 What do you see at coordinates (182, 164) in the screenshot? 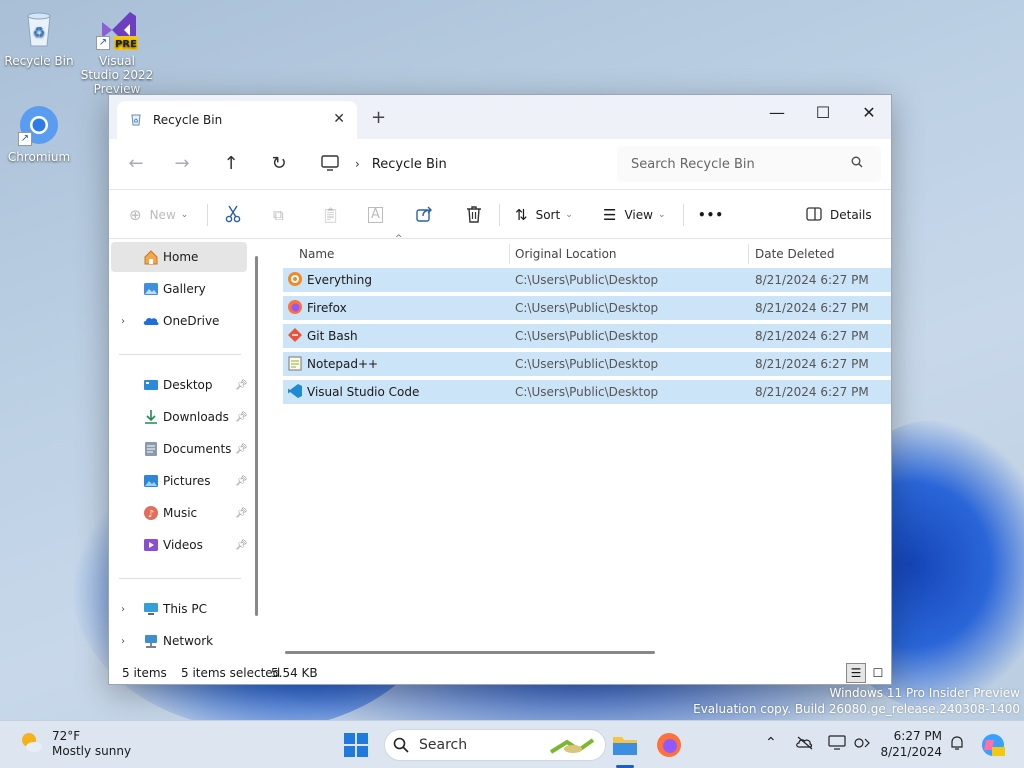
I see `forward-arrow-icon: →` at bounding box center [182, 164].